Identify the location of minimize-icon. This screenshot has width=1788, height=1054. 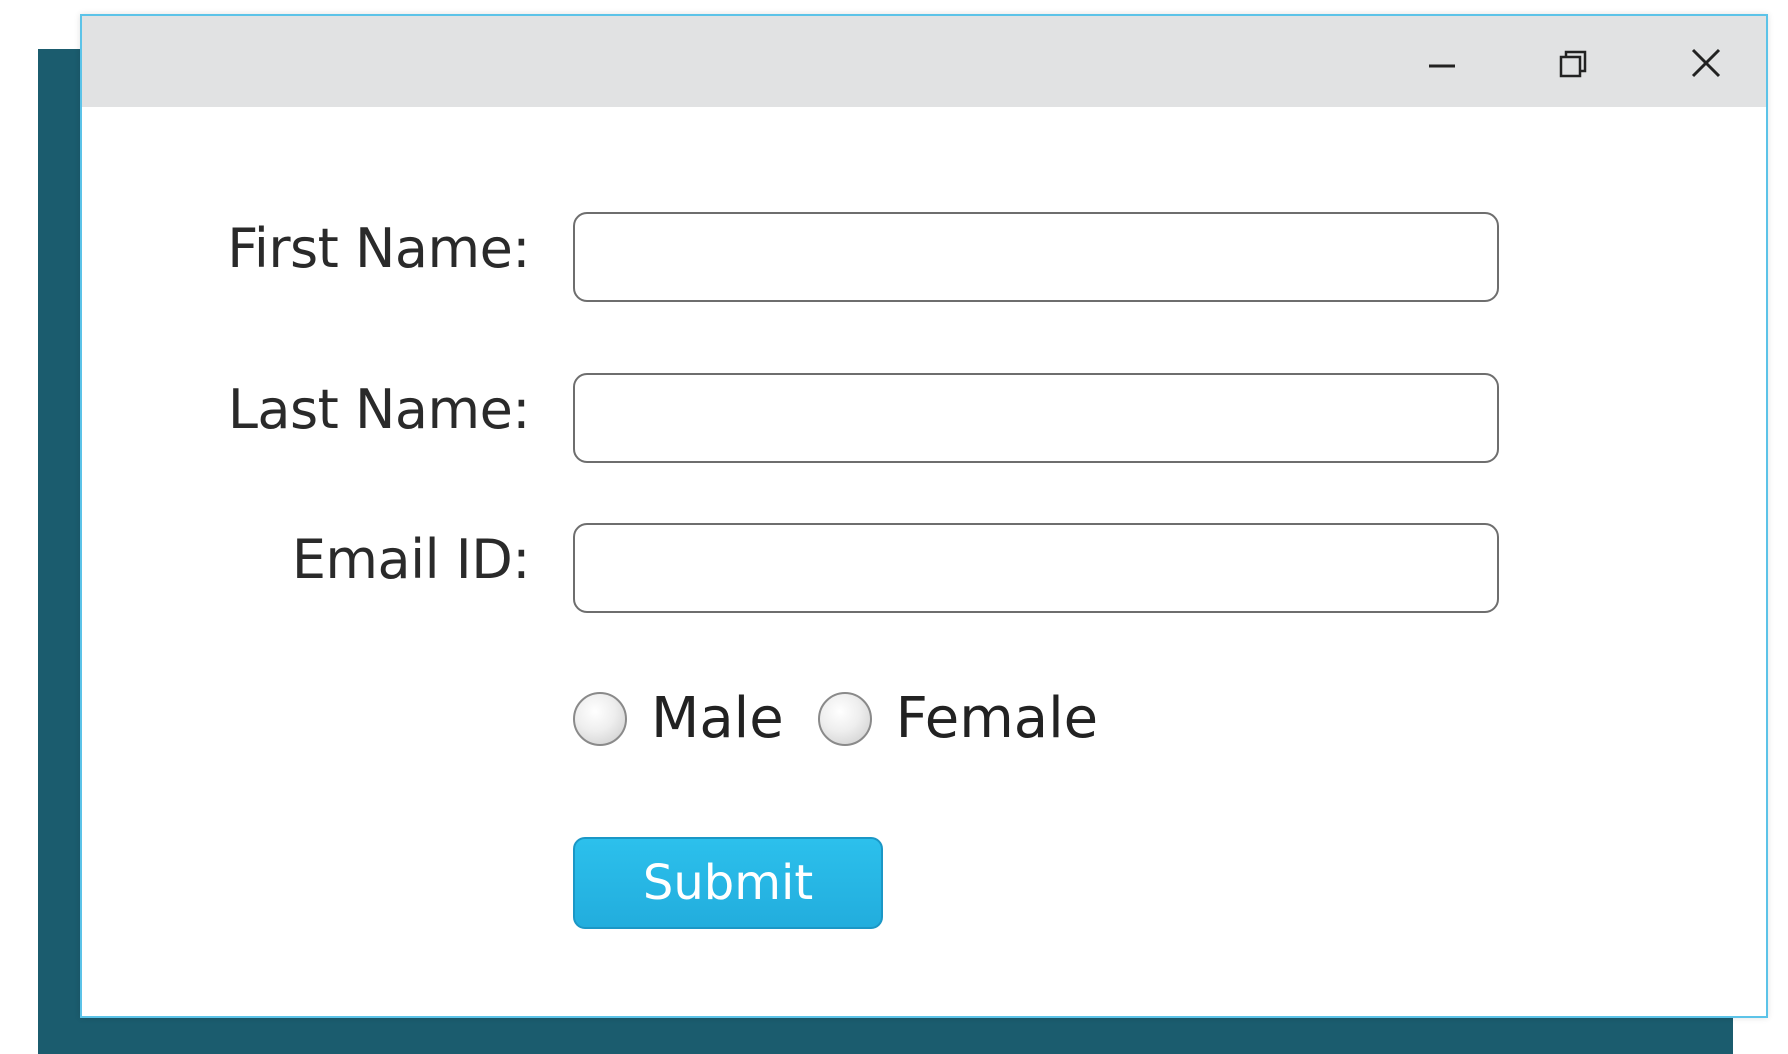
(1442, 66).